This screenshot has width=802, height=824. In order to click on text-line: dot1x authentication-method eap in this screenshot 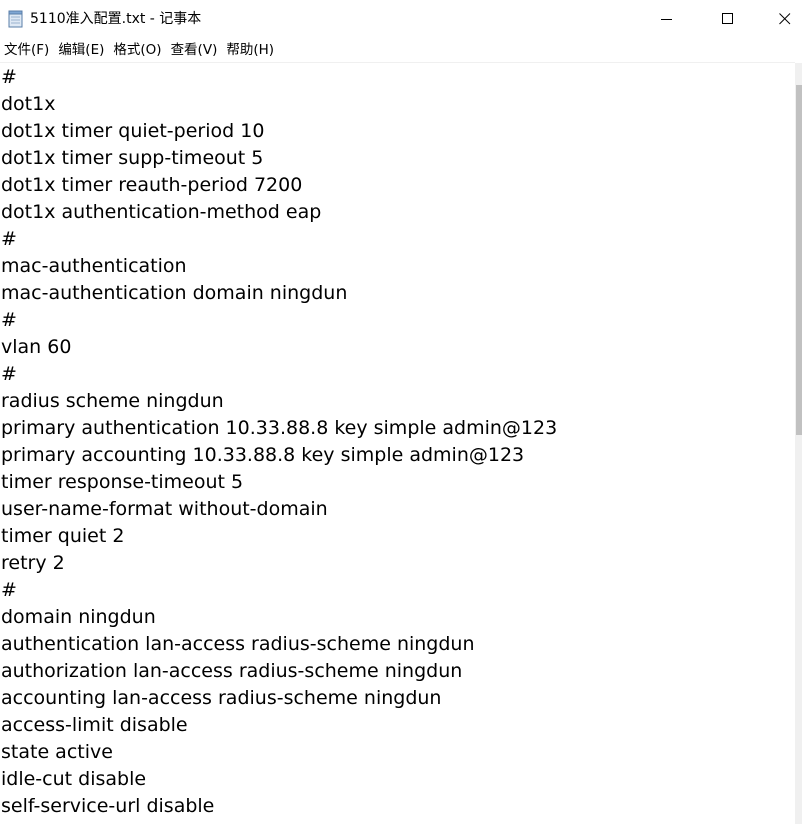, I will do `click(161, 212)`.